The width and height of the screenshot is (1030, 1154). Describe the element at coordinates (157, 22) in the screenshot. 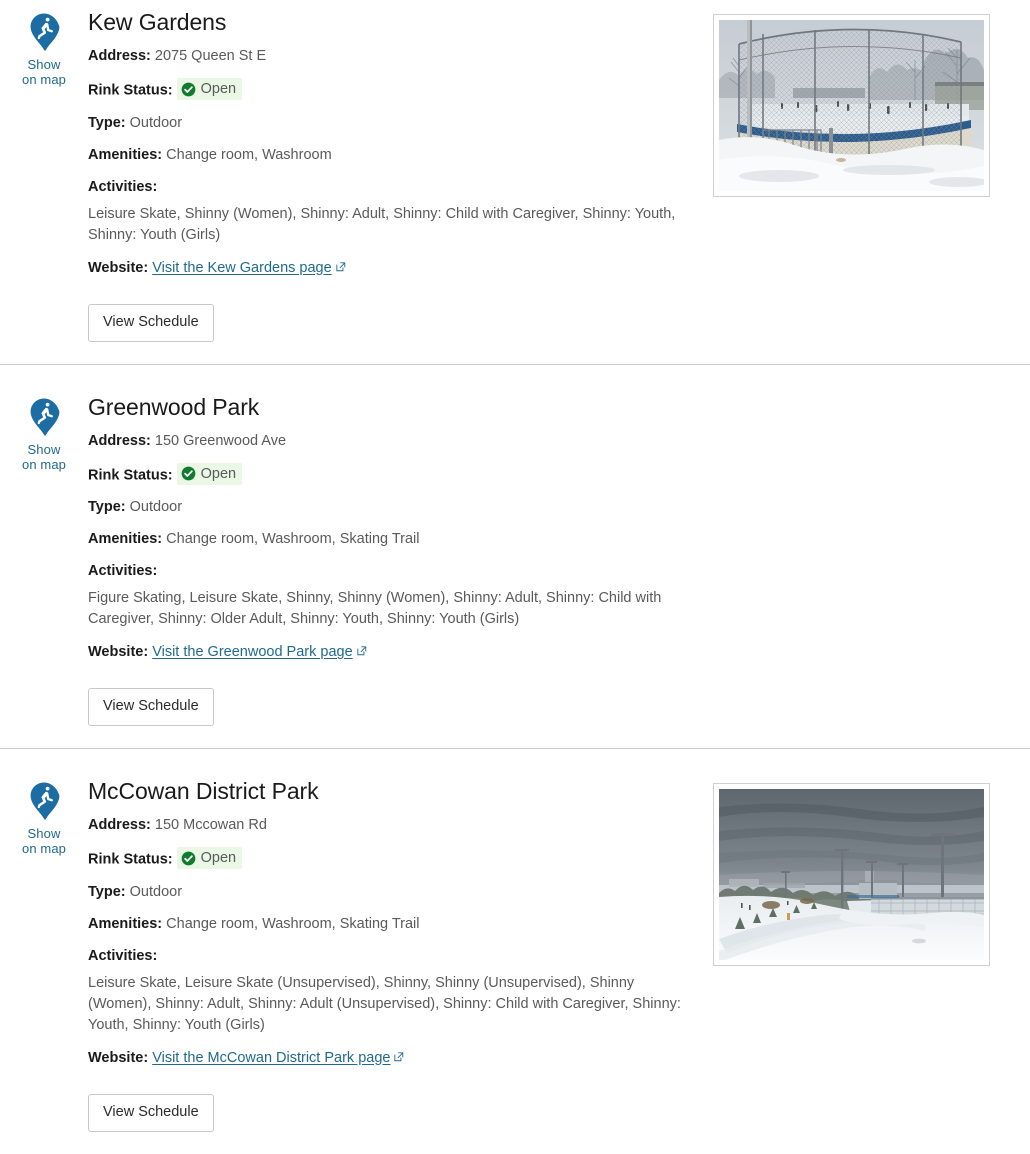

I see `rink-name: Kew Gardens` at that location.